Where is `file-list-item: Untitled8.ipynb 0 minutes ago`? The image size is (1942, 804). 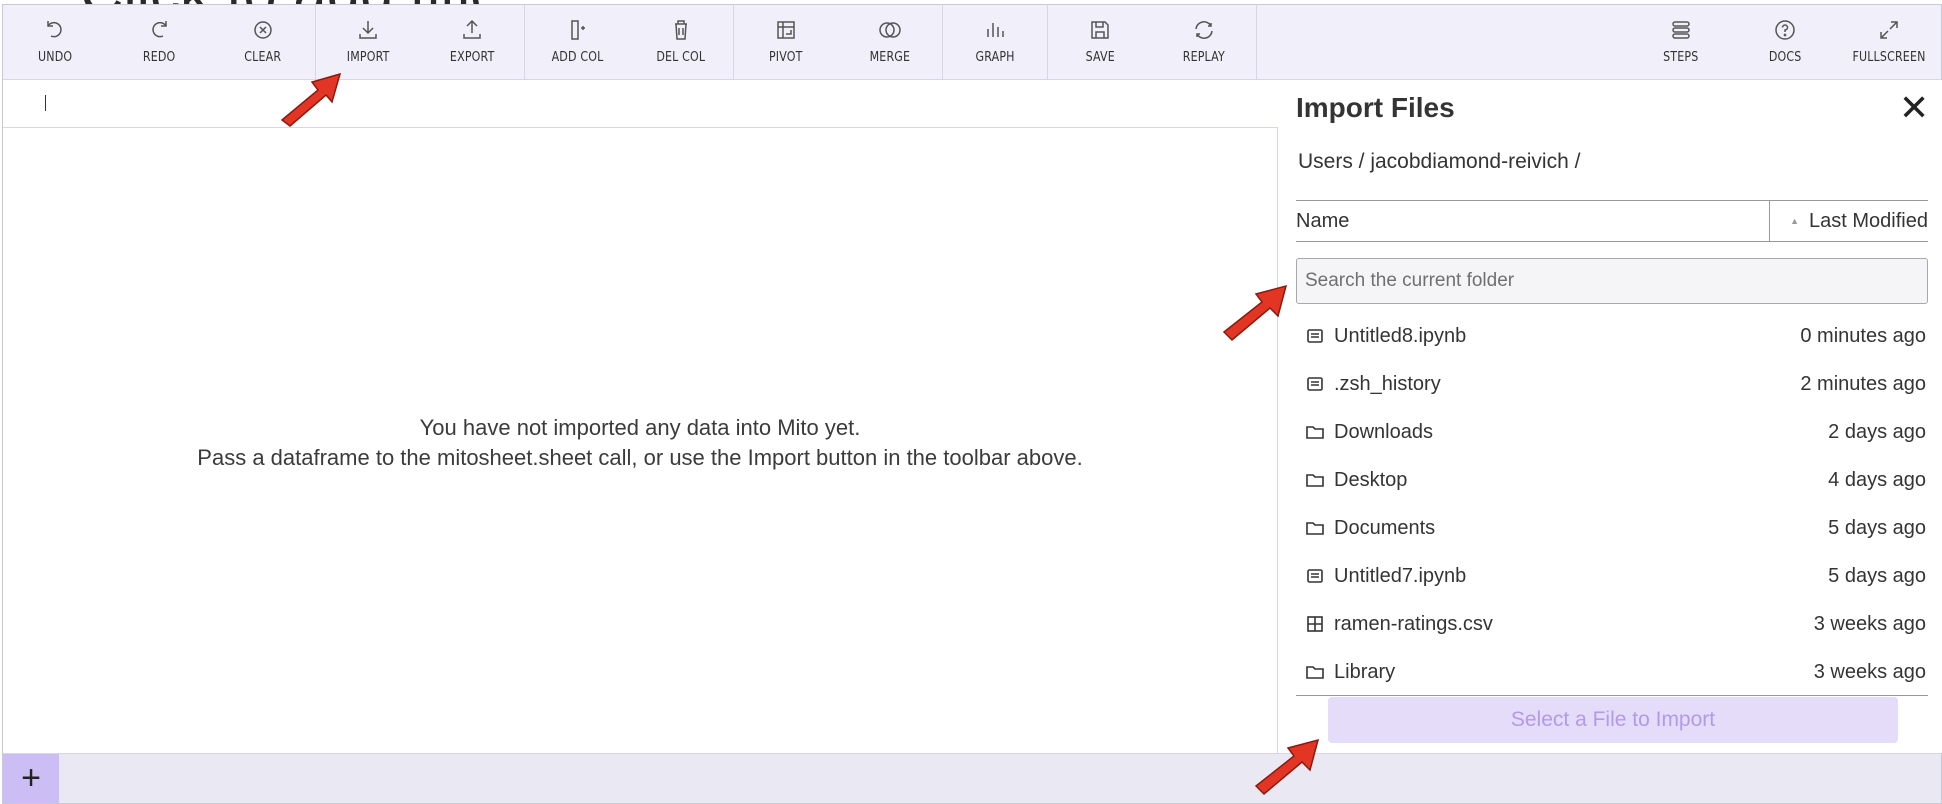
file-list-item: Untitled8.ipynb 0 minutes ago is located at coordinates (1612, 336).